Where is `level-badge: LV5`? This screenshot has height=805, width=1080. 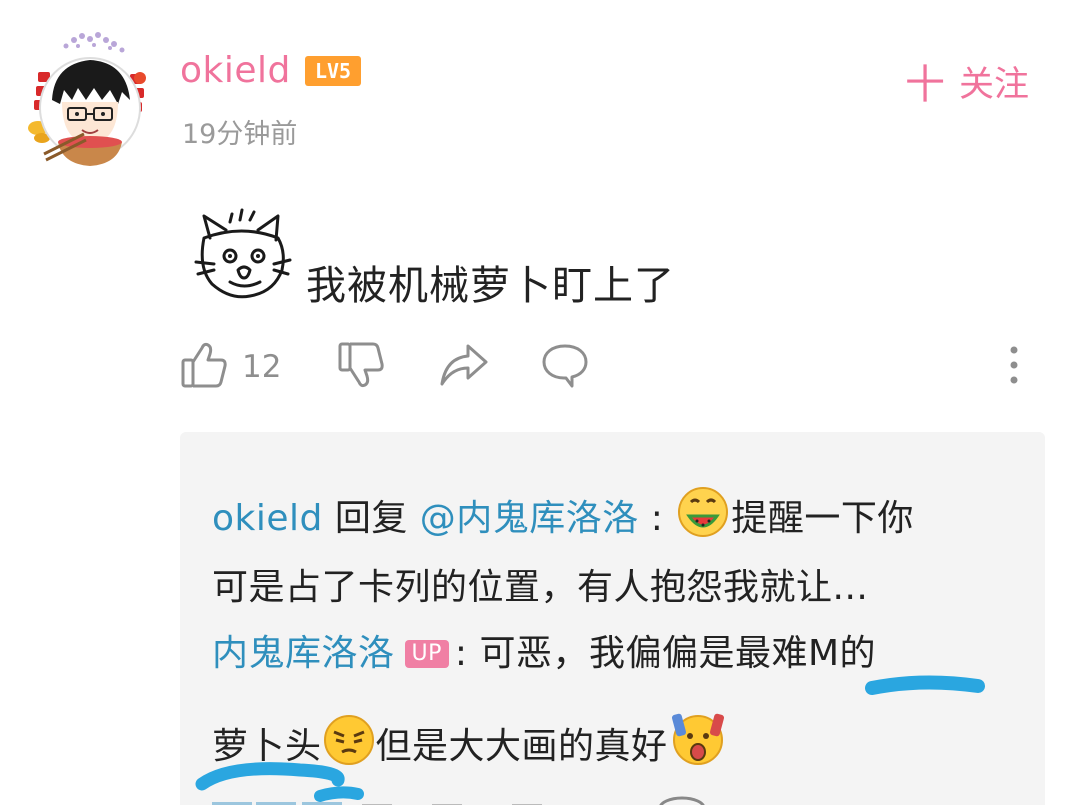 level-badge: LV5 is located at coordinates (333, 71).